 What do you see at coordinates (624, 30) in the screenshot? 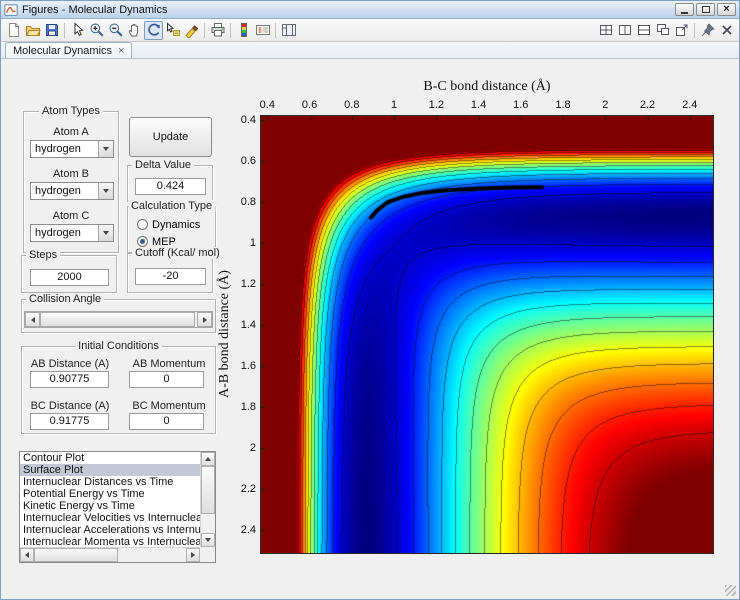
I see `layout-columns-icon` at bounding box center [624, 30].